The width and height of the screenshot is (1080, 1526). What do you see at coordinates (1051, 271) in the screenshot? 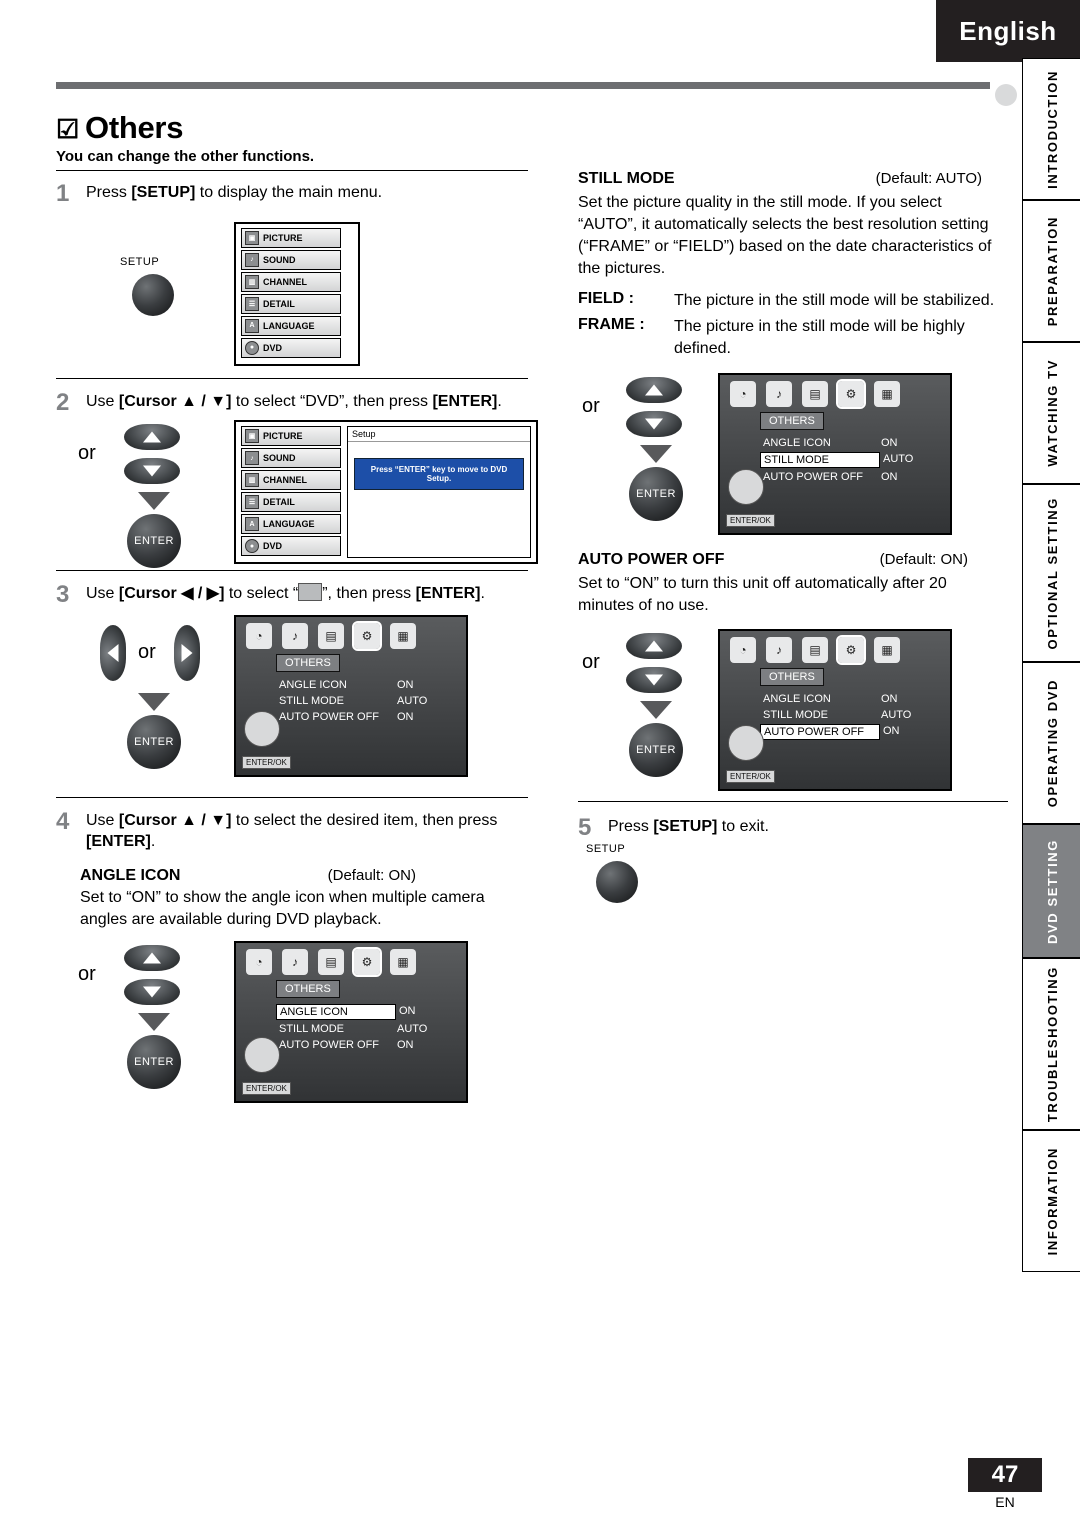
I see `sidebar-item-preparation: PREPARATION` at bounding box center [1051, 271].